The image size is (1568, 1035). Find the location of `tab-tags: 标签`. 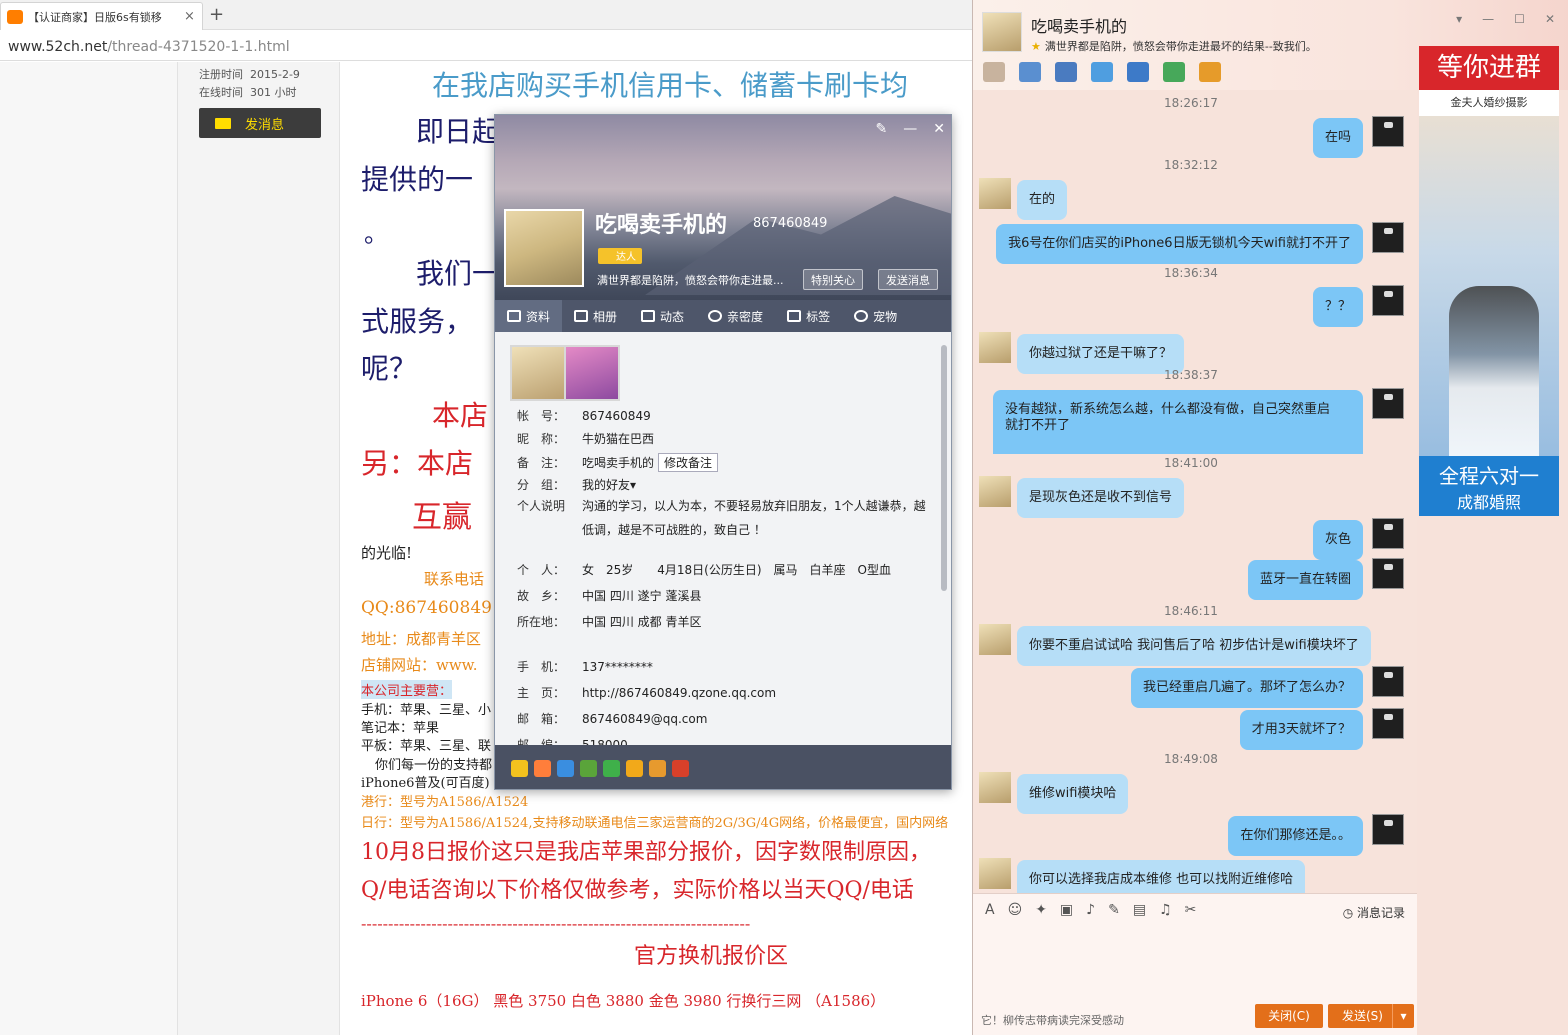

tab-tags: 标签 is located at coordinates (808, 316).